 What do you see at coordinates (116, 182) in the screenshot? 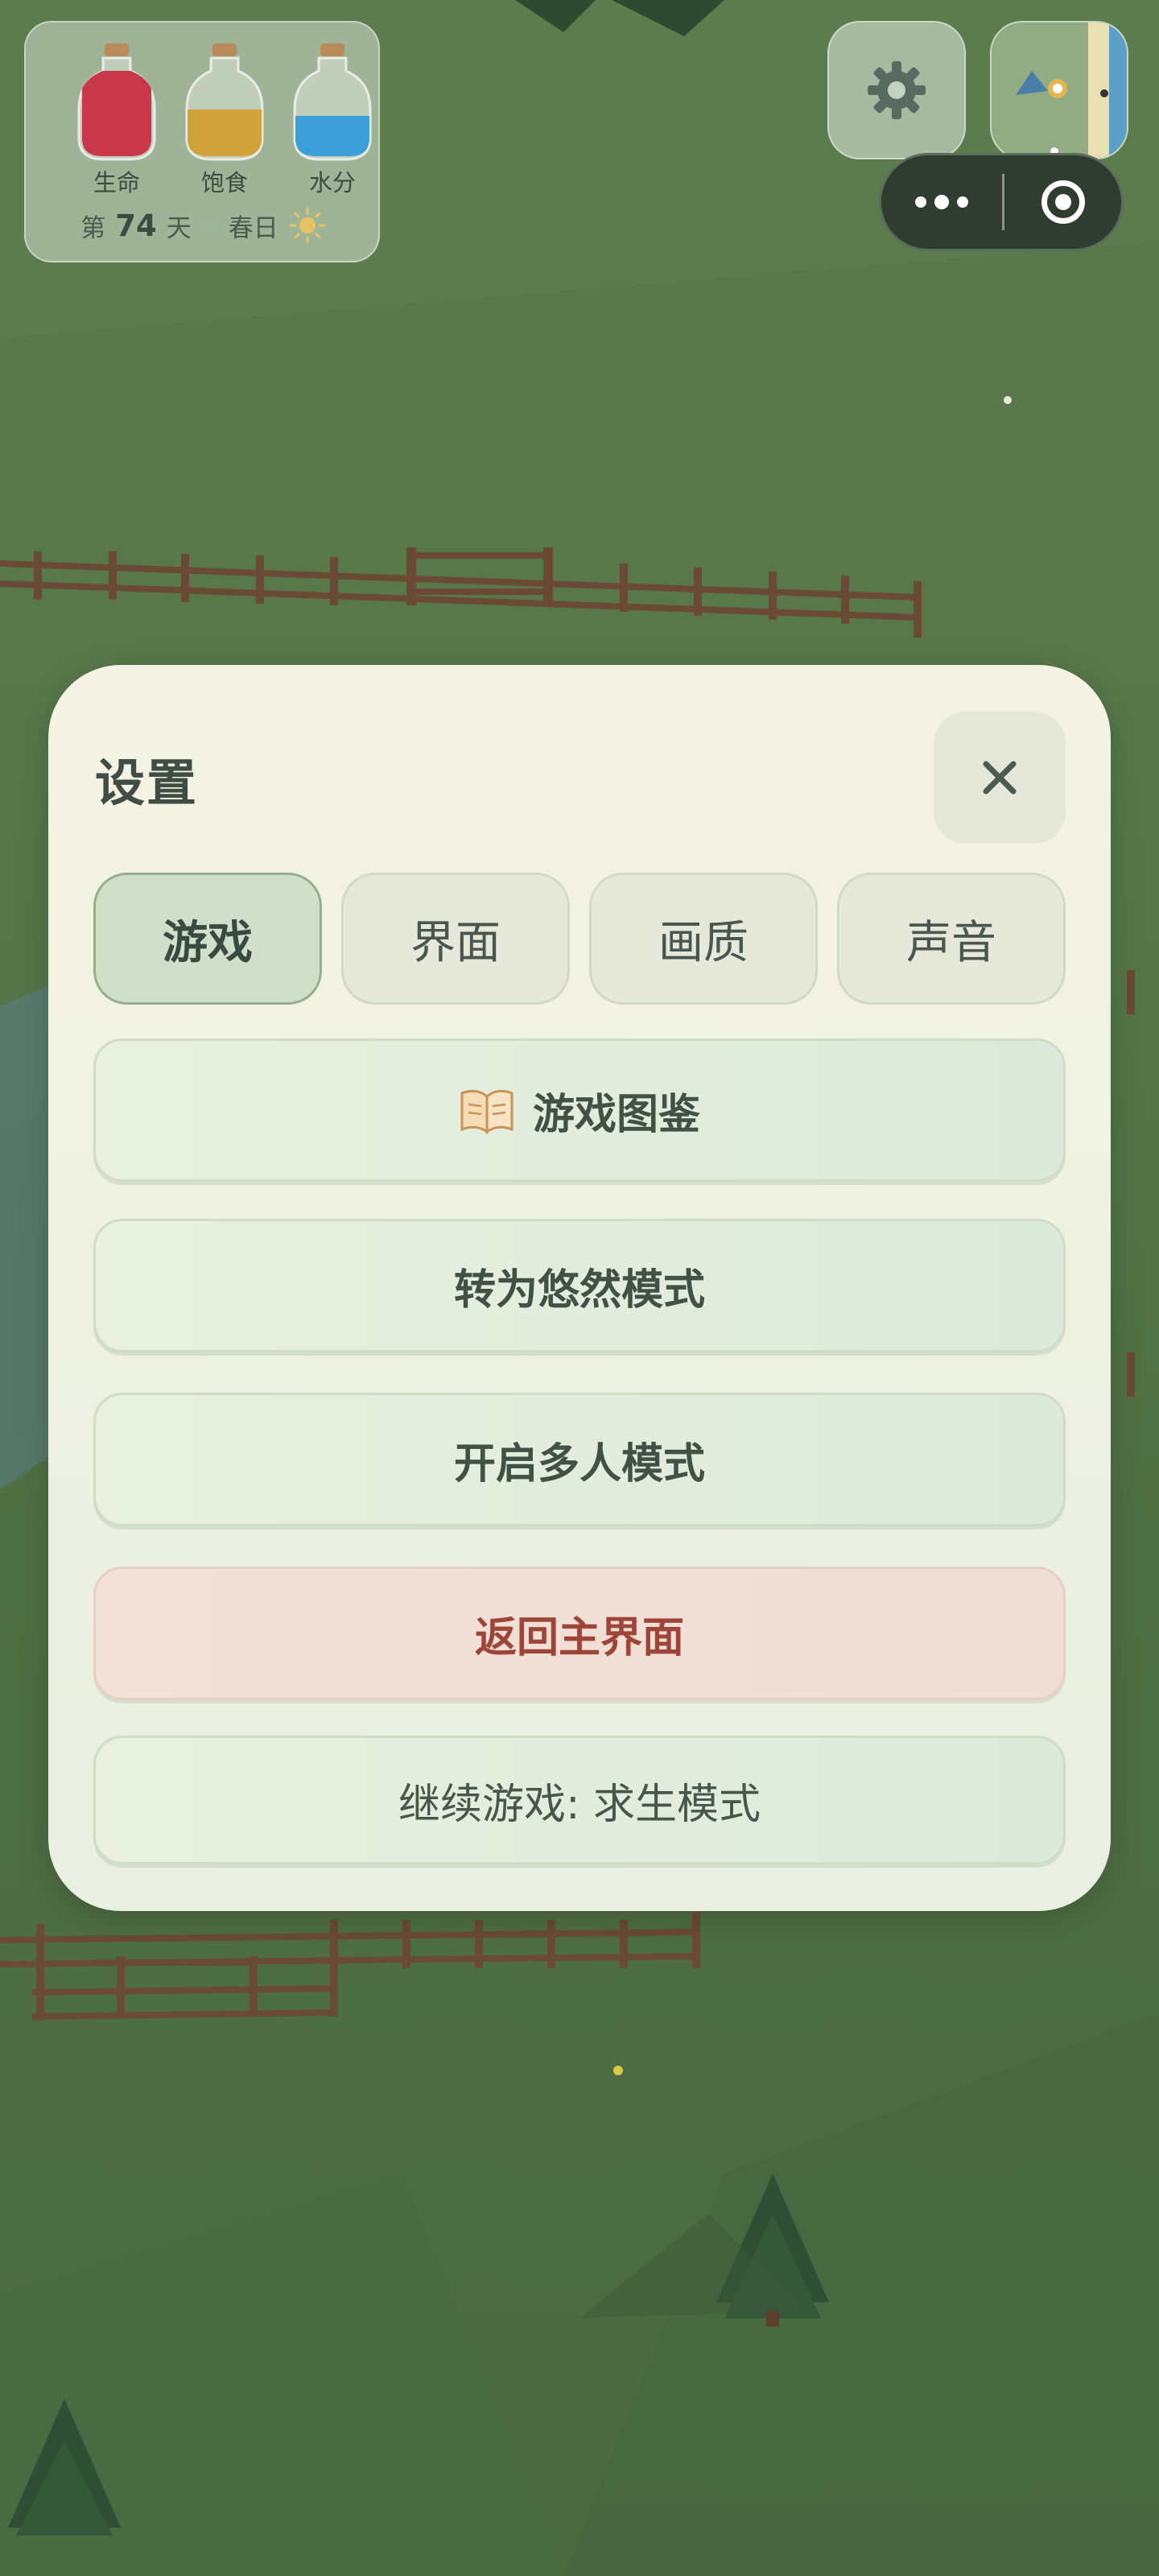
I see `health-label: 生命` at bounding box center [116, 182].